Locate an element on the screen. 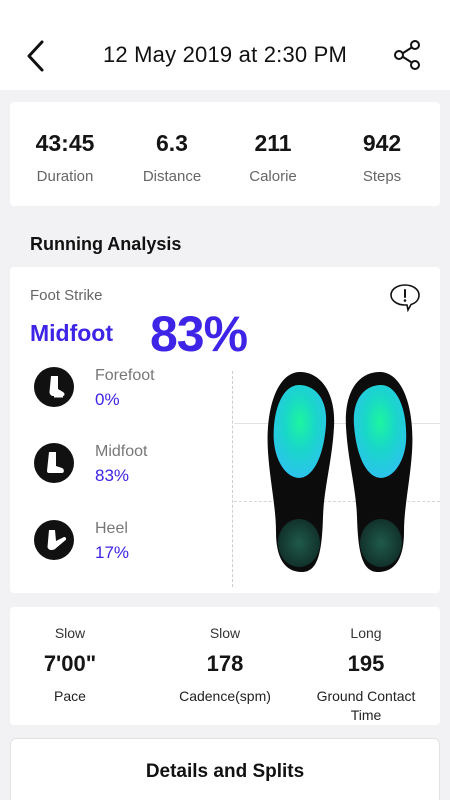 The width and height of the screenshot is (450, 800). share-button is located at coordinates (407, 55).